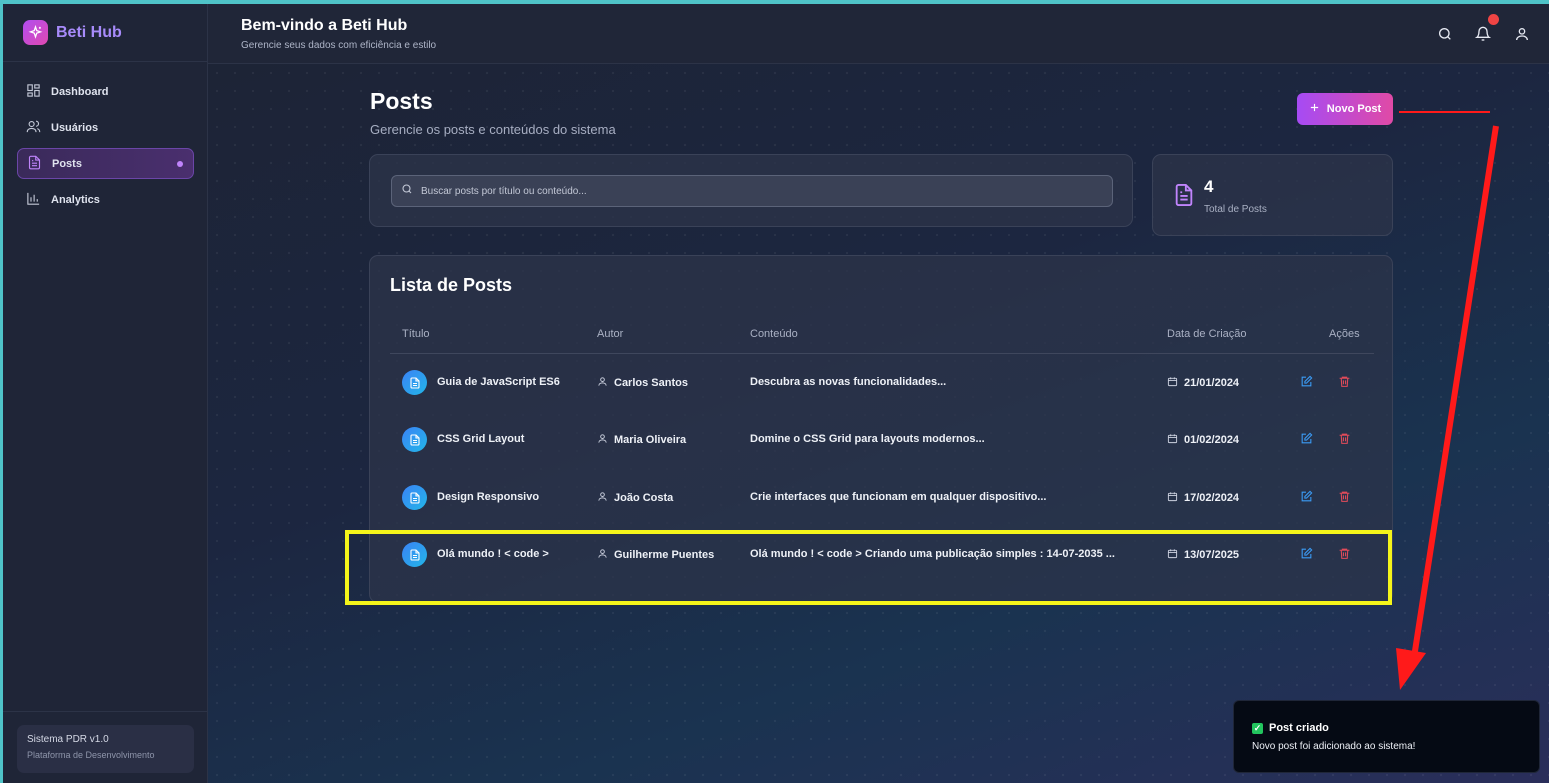 The width and height of the screenshot is (1549, 783). I want to click on column-header-content: Conteúdo, so click(774, 334).